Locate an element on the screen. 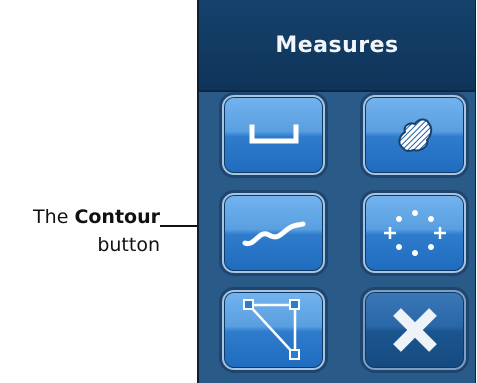 This screenshot has height=383, width=477. hatched-area-icon is located at coordinates (414, 135).